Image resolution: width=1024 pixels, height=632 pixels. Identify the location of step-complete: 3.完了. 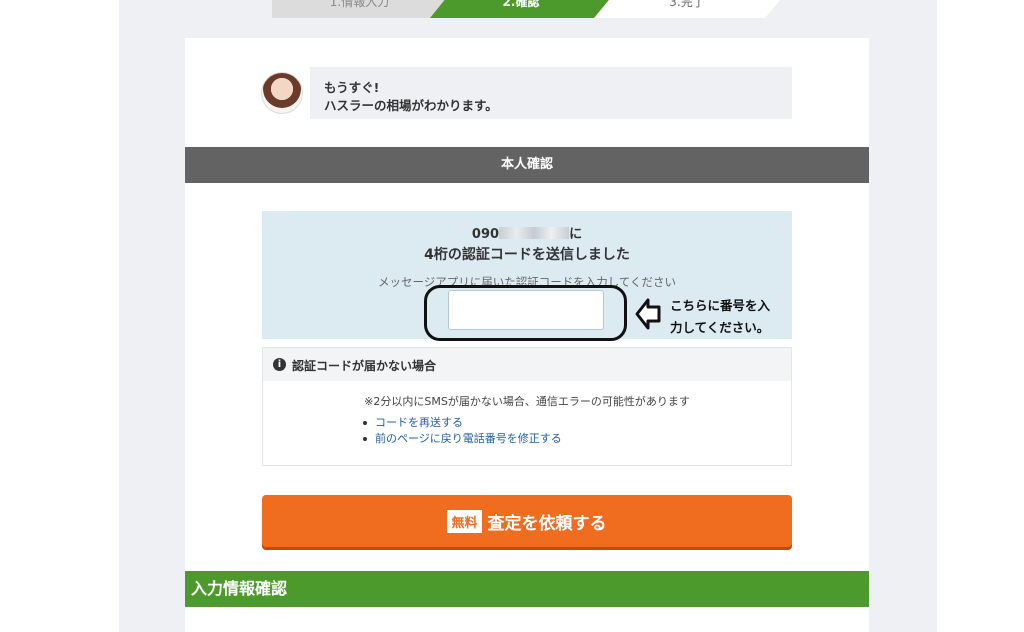
(687, 9).